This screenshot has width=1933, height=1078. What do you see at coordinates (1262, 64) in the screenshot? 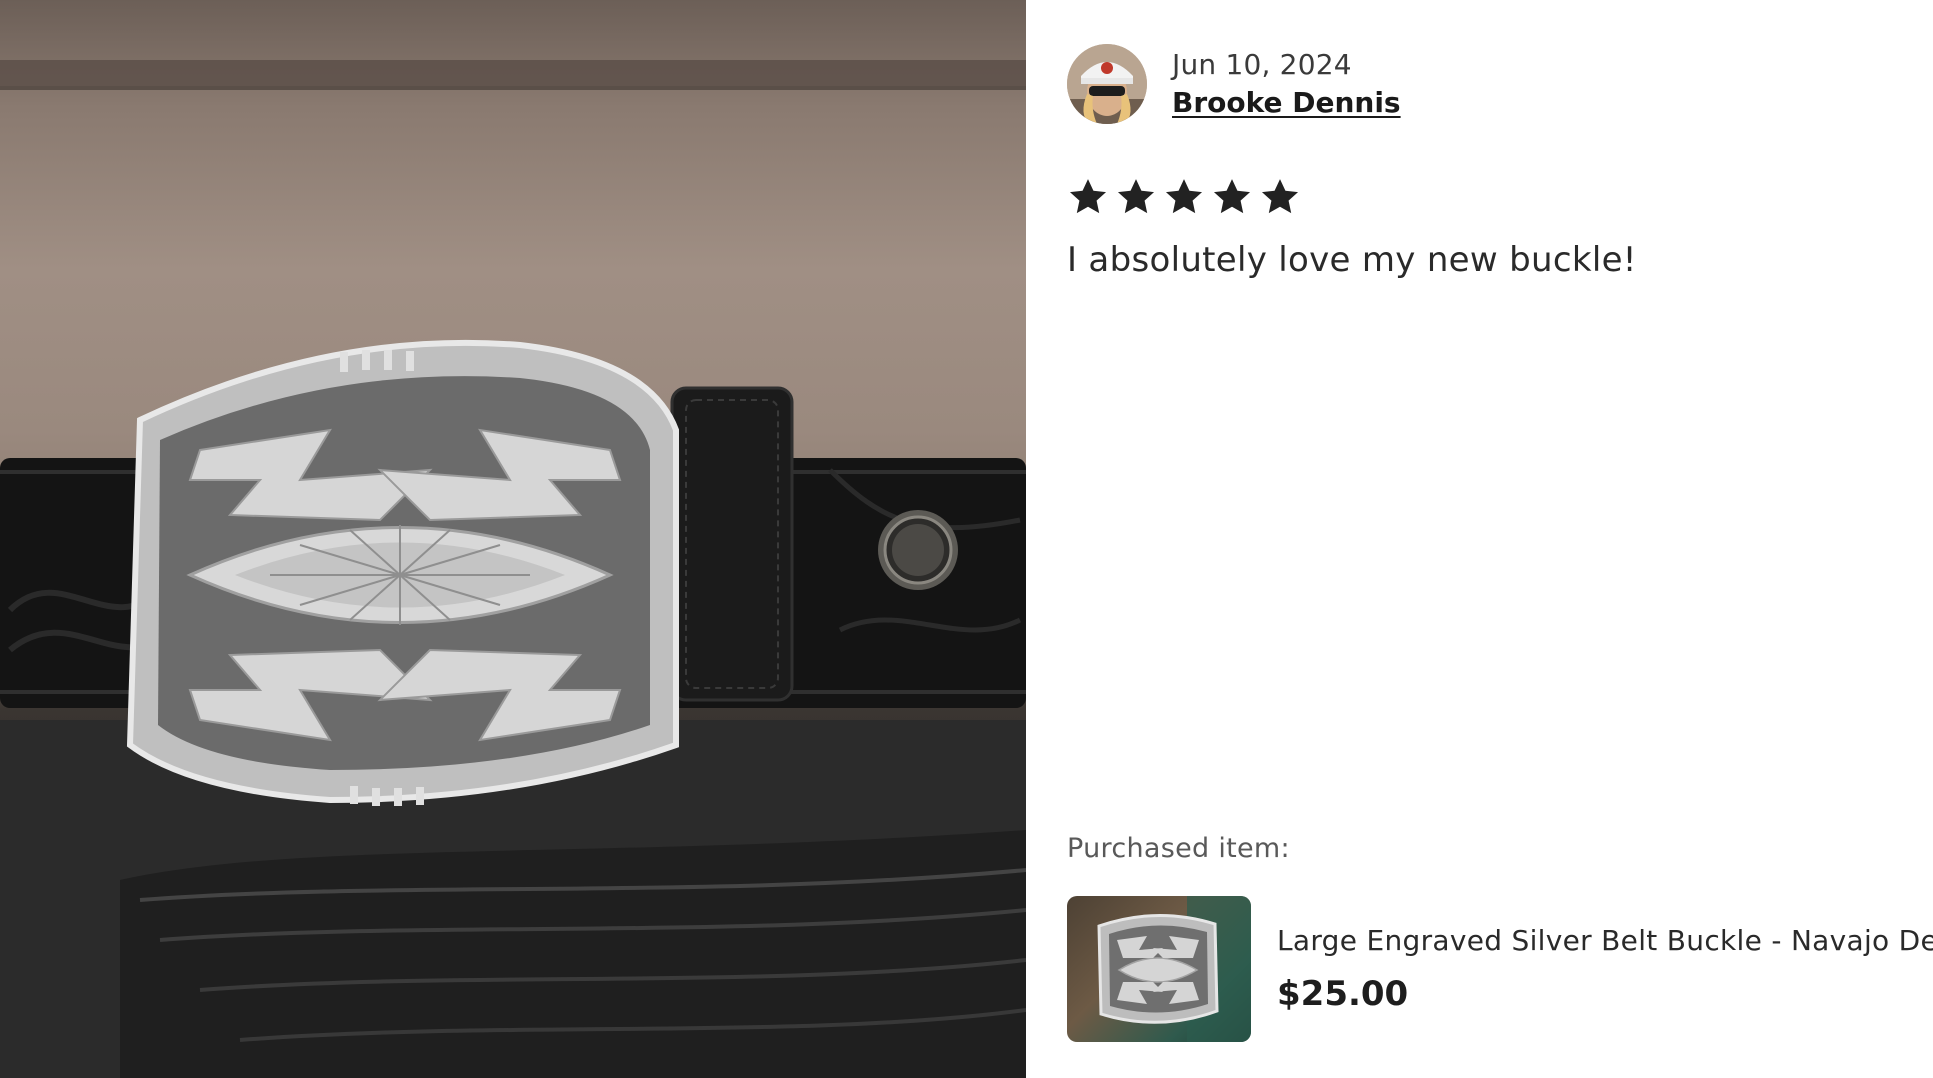
I see `review-date: Jun 10, 2024` at bounding box center [1262, 64].